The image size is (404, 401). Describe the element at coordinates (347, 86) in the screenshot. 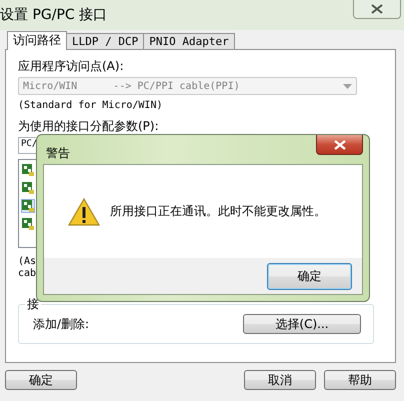

I see `dropdown-arrow-icon` at that location.